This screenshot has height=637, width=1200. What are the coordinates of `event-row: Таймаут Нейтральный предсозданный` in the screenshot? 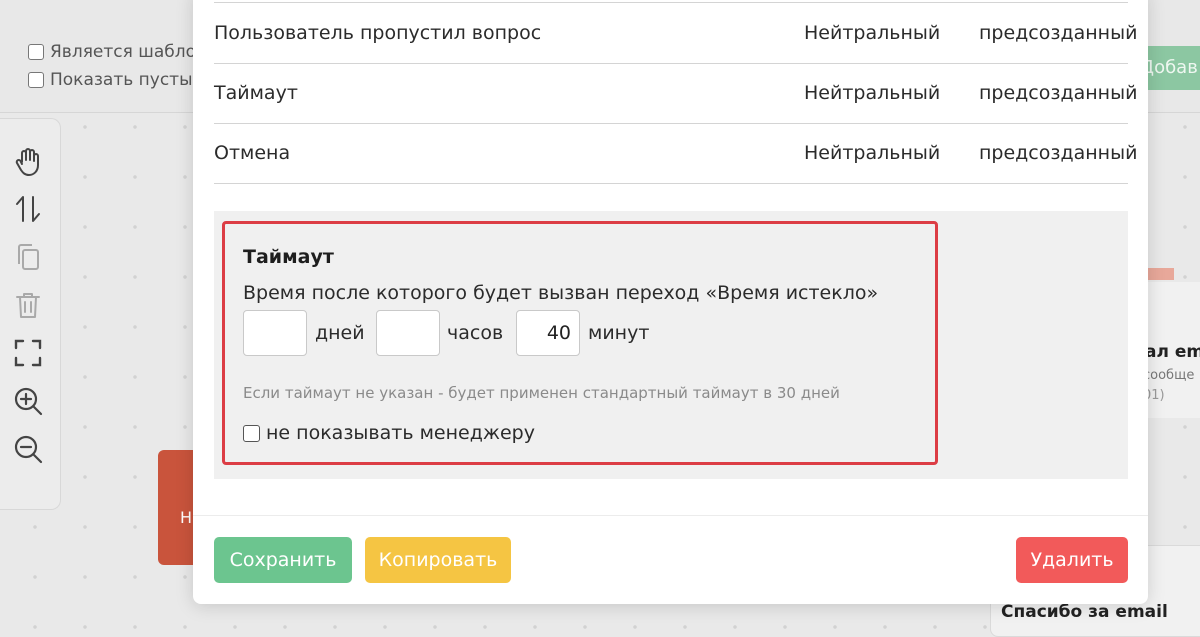 It's located at (675, 93).